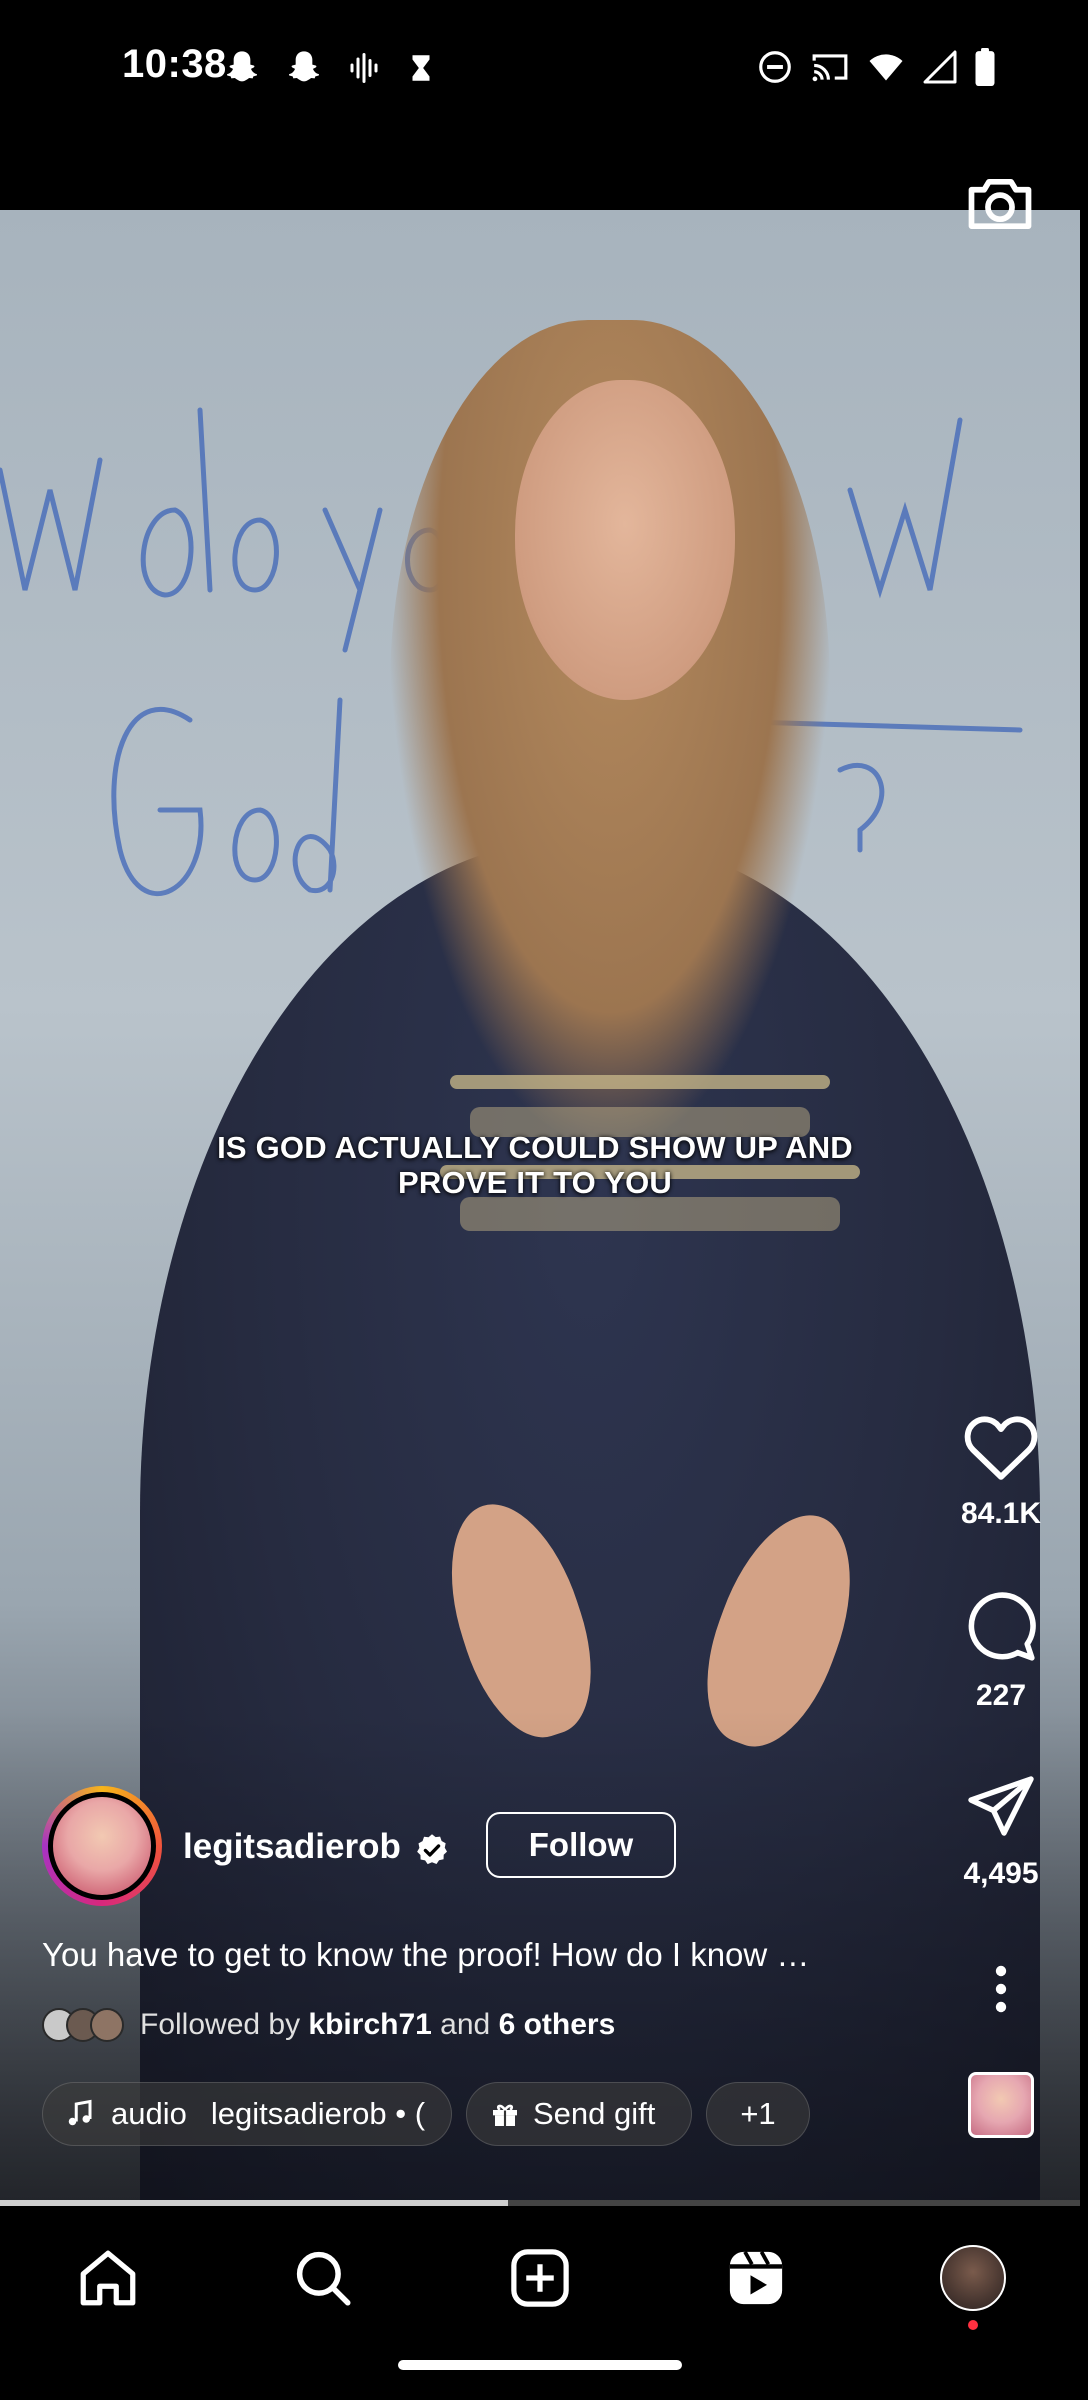 This screenshot has height=2400, width=1088. I want to click on more-options-button, so click(1001, 1991).